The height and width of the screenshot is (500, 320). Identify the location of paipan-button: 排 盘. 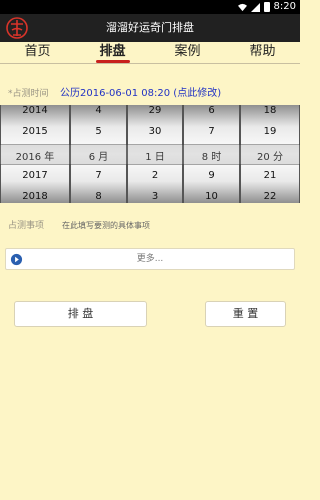
(80, 314).